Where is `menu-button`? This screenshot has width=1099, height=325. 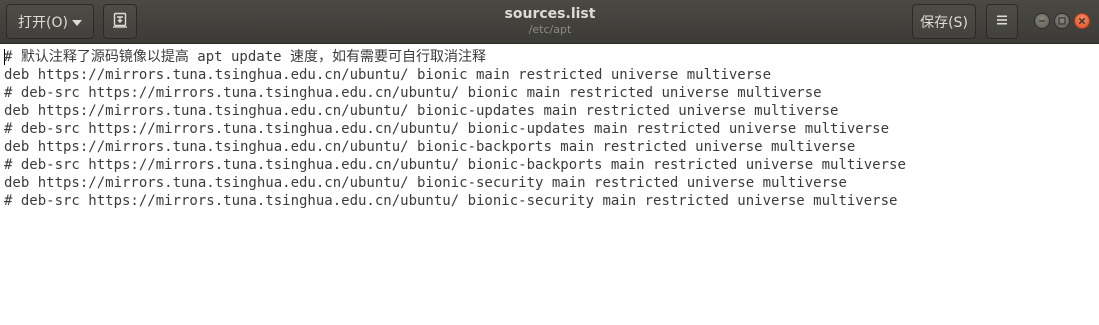 menu-button is located at coordinates (1002, 21).